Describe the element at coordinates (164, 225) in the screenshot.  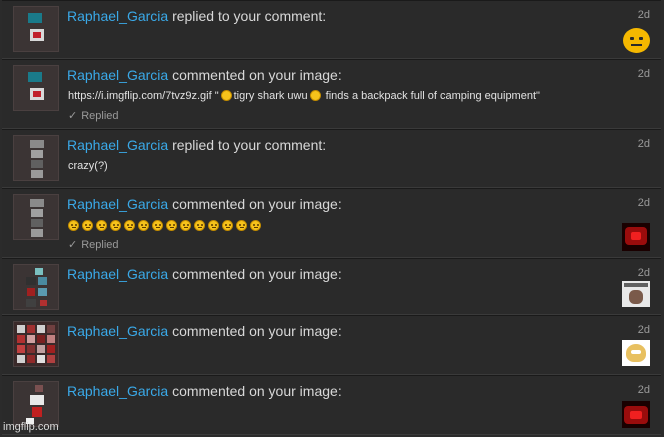
I see `emoji-row` at that location.